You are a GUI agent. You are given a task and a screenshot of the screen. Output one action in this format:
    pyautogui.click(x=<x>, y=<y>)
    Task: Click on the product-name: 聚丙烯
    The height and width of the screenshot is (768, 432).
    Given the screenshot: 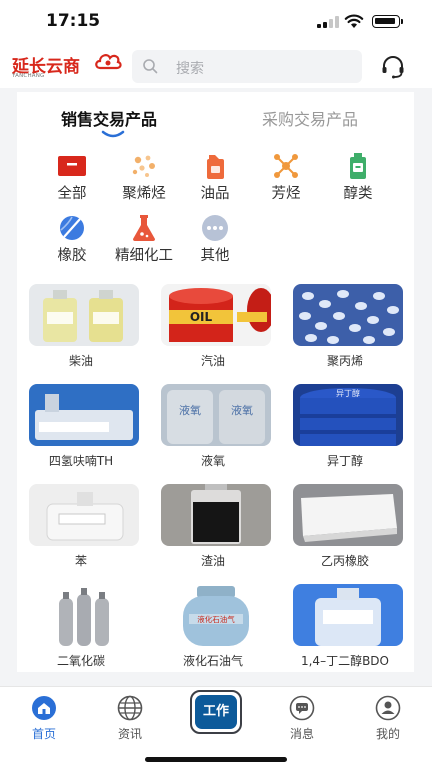 What is the action you would take?
    pyautogui.click(x=344, y=361)
    